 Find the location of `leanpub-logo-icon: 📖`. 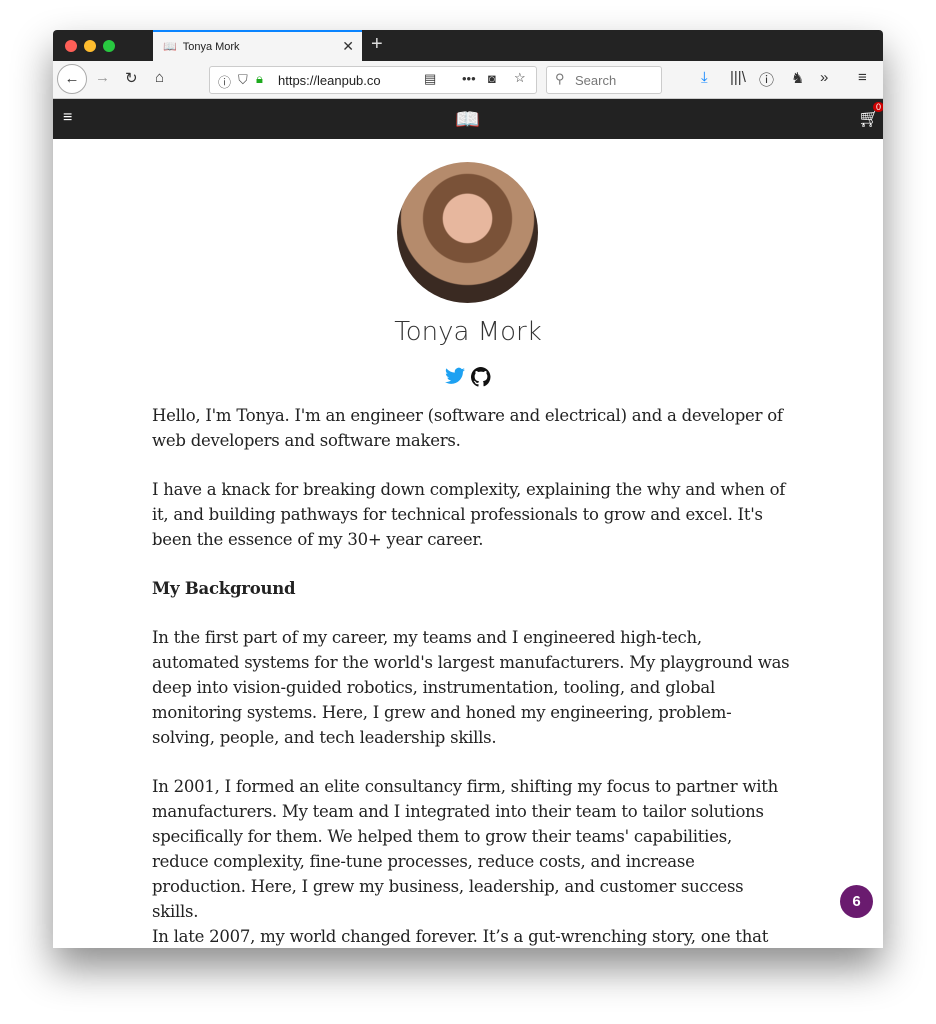

leanpub-logo-icon: 📖 is located at coordinates (467, 119).